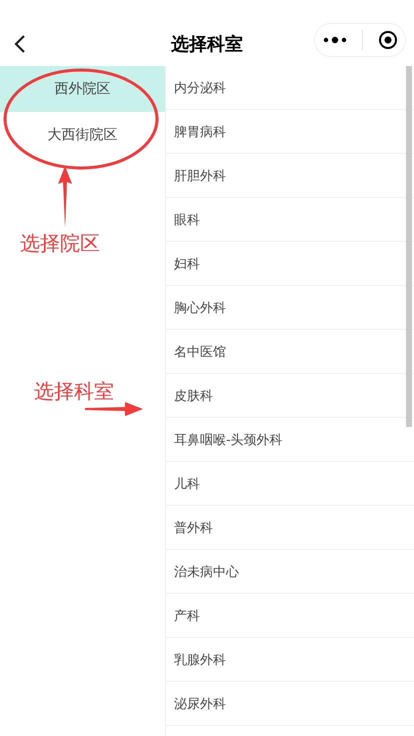  I want to click on annotation-label: 选择科室, so click(74, 391).